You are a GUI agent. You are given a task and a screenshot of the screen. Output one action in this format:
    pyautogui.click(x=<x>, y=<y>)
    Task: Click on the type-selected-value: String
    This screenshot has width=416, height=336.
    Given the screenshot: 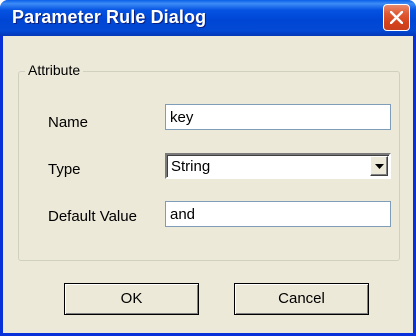 What is the action you would take?
    pyautogui.click(x=191, y=166)
    